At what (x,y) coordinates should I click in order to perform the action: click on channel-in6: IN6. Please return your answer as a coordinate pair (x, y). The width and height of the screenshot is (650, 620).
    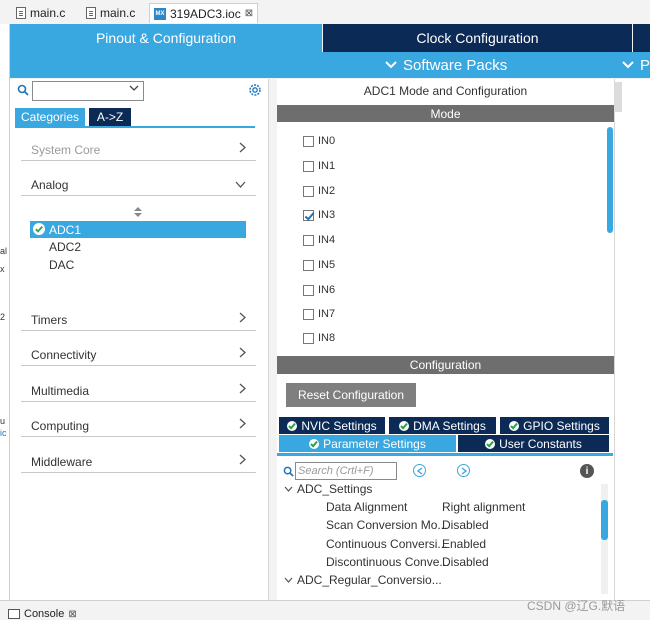
    Looking at the image, I should click on (319, 290).